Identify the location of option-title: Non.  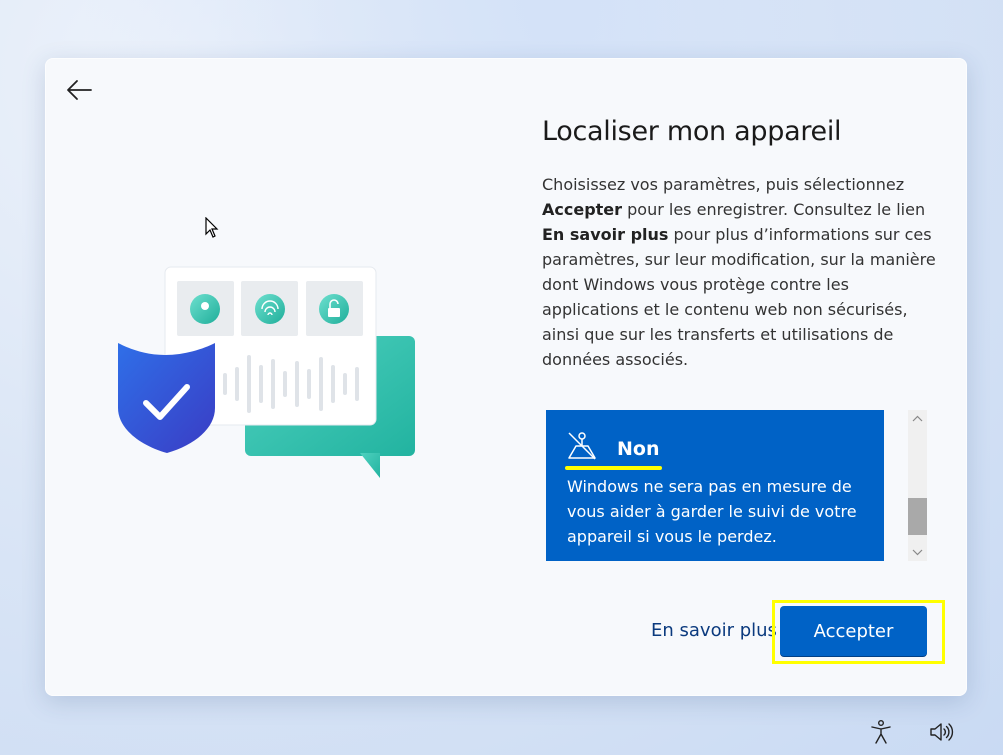
(638, 449).